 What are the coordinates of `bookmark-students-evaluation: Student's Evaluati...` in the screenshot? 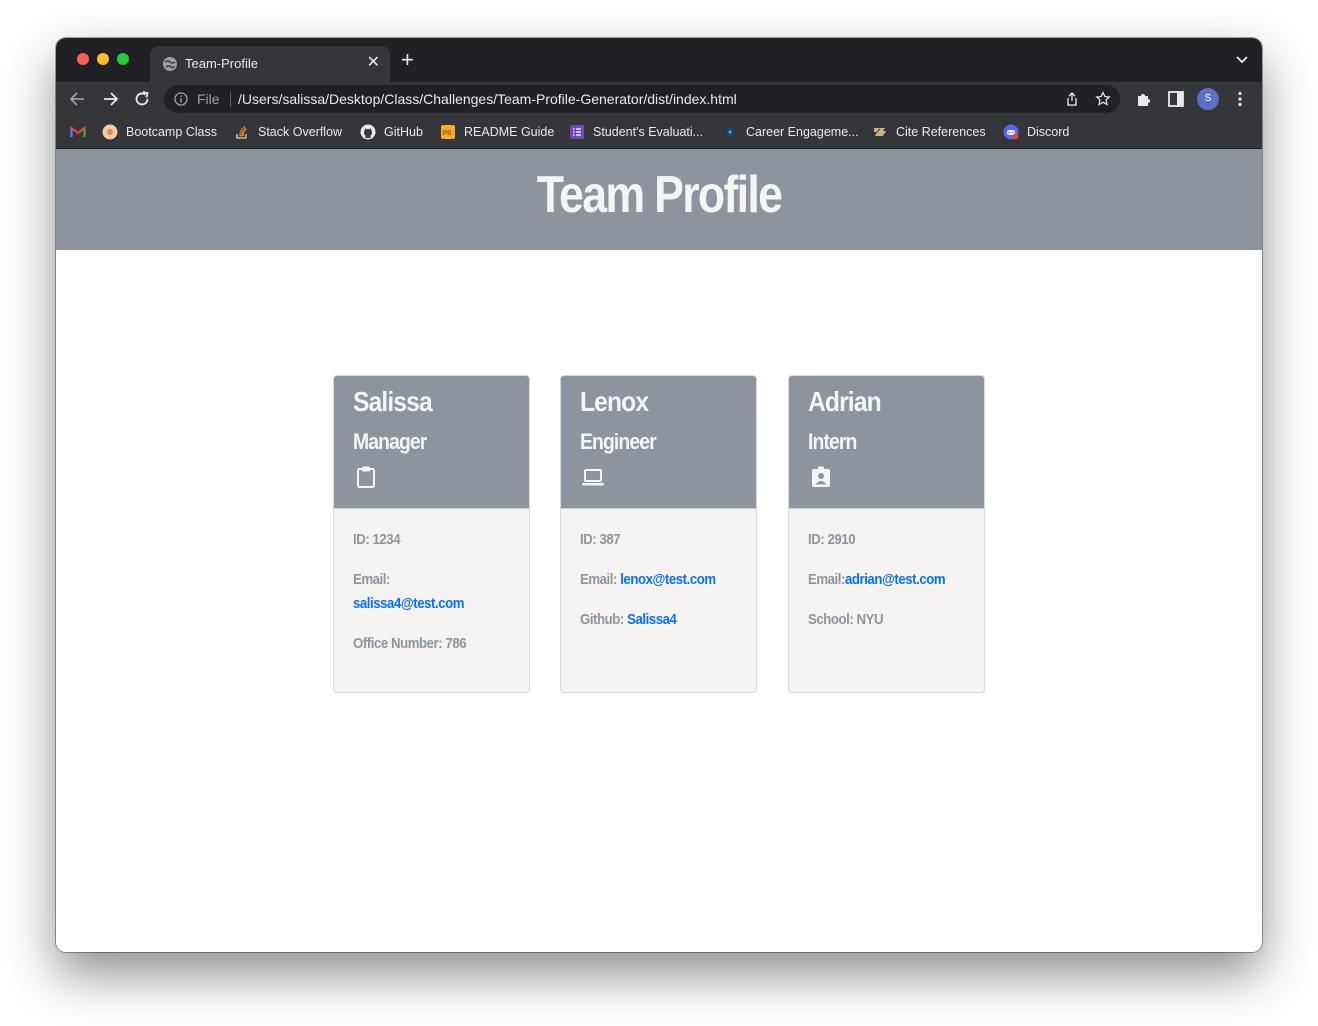 It's located at (636, 132).